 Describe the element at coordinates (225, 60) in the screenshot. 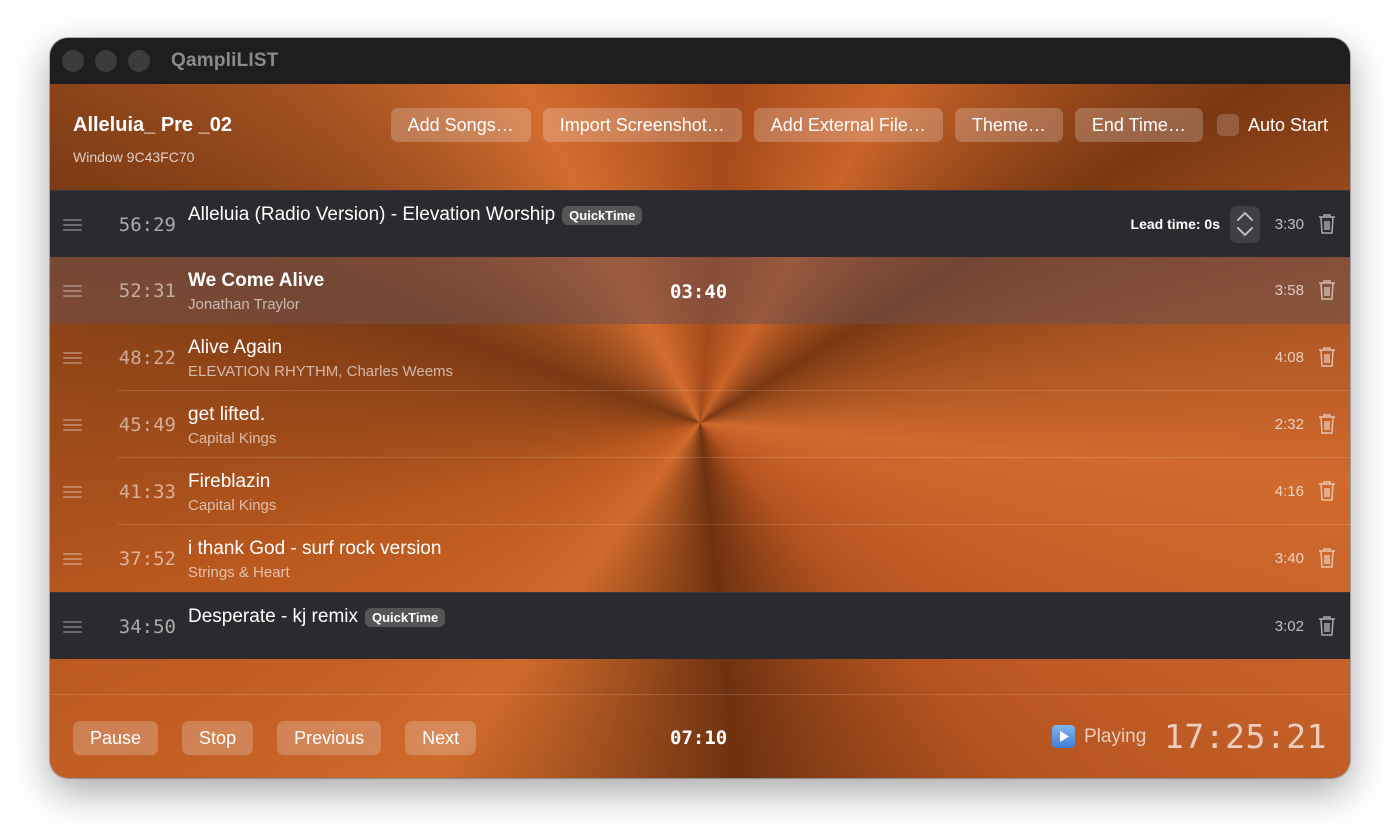

I see `app-title: QampliLIST` at that location.